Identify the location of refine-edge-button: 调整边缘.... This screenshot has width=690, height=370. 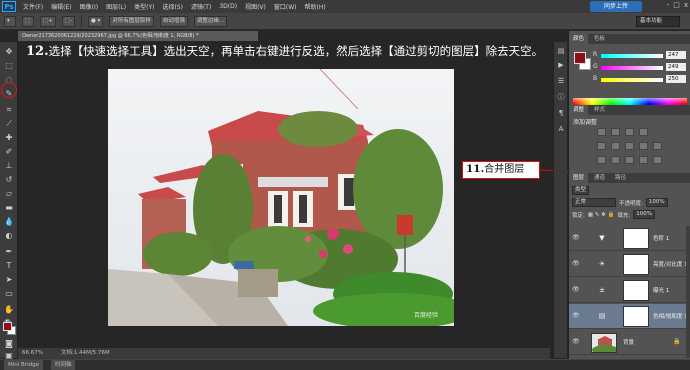
(210, 21).